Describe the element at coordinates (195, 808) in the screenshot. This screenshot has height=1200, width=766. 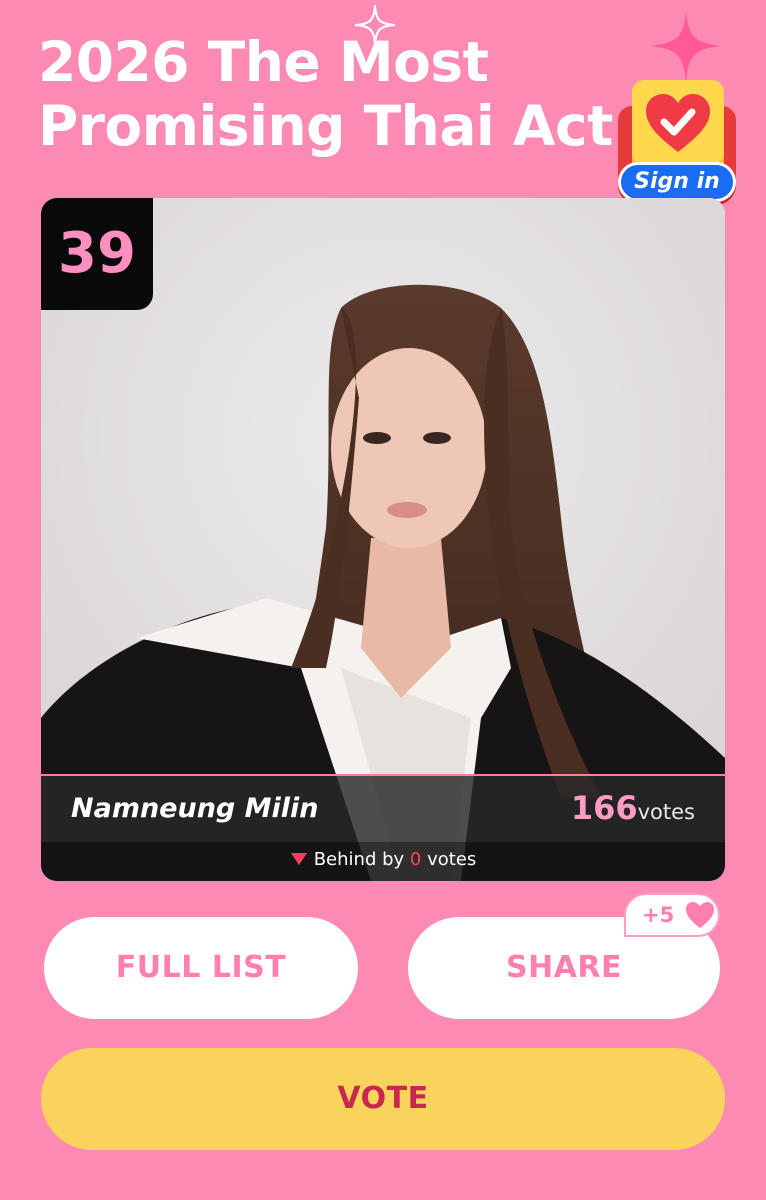
I see `candidate-name: Namneung Milin` at that location.